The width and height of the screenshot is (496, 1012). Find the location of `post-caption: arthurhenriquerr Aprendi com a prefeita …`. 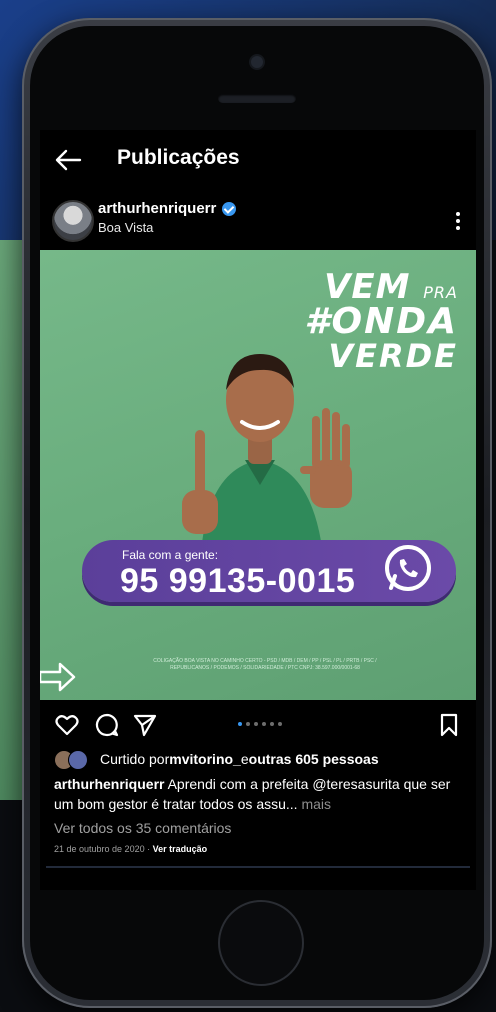

post-caption: arthurhenriquerr Aprendi com a prefeita … is located at coordinates (260, 794).